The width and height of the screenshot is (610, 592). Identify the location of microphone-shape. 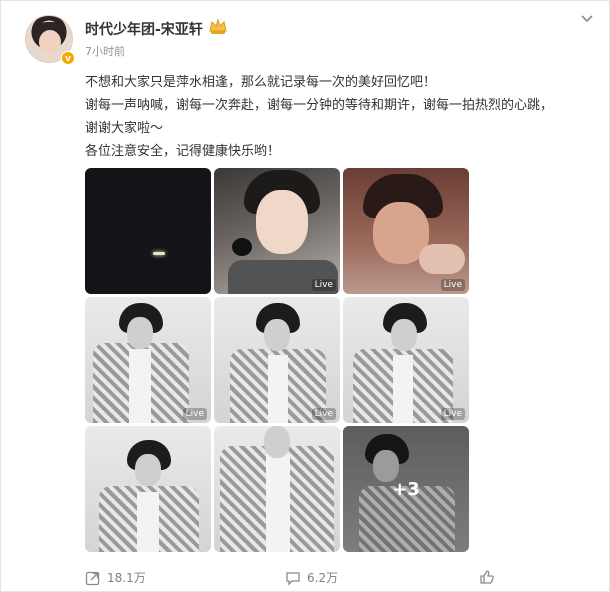
(242, 247).